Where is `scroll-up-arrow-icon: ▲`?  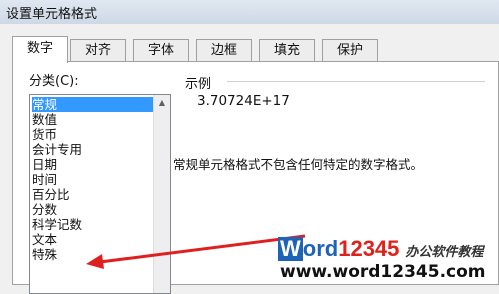
scroll-up-arrow-icon: ▲ is located at coordinates (162, 103).